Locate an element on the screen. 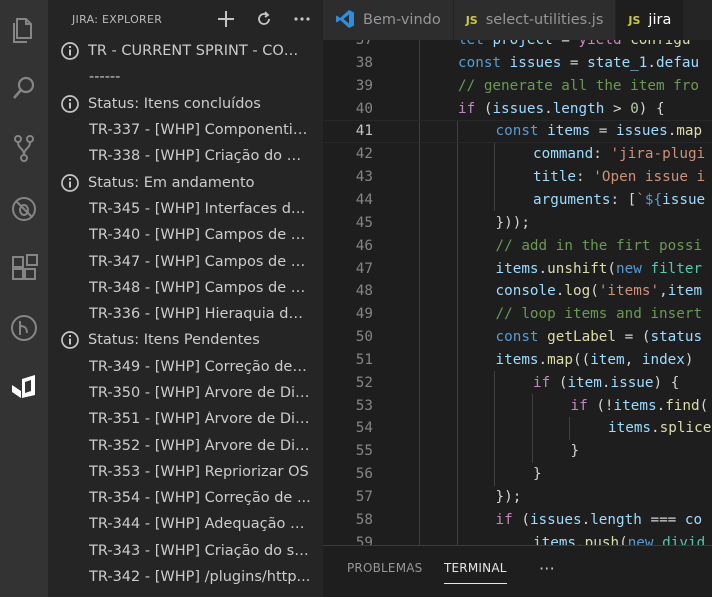 This screenshot has height=597, width=712. code-text: const getLabel = (status is located at coordinates (599, 337).